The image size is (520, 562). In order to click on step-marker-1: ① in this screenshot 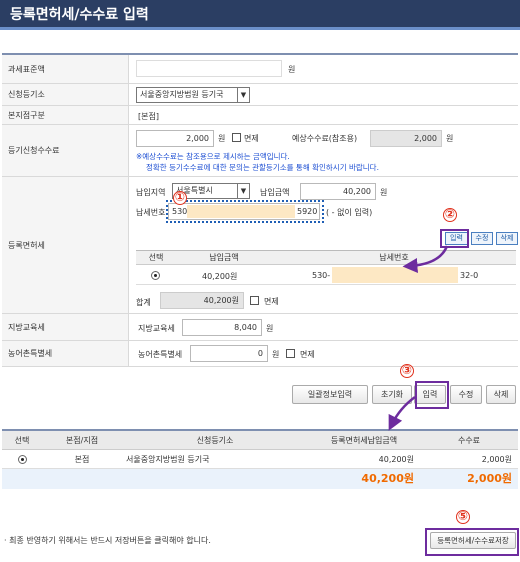, I will do `click(180, 197)`.